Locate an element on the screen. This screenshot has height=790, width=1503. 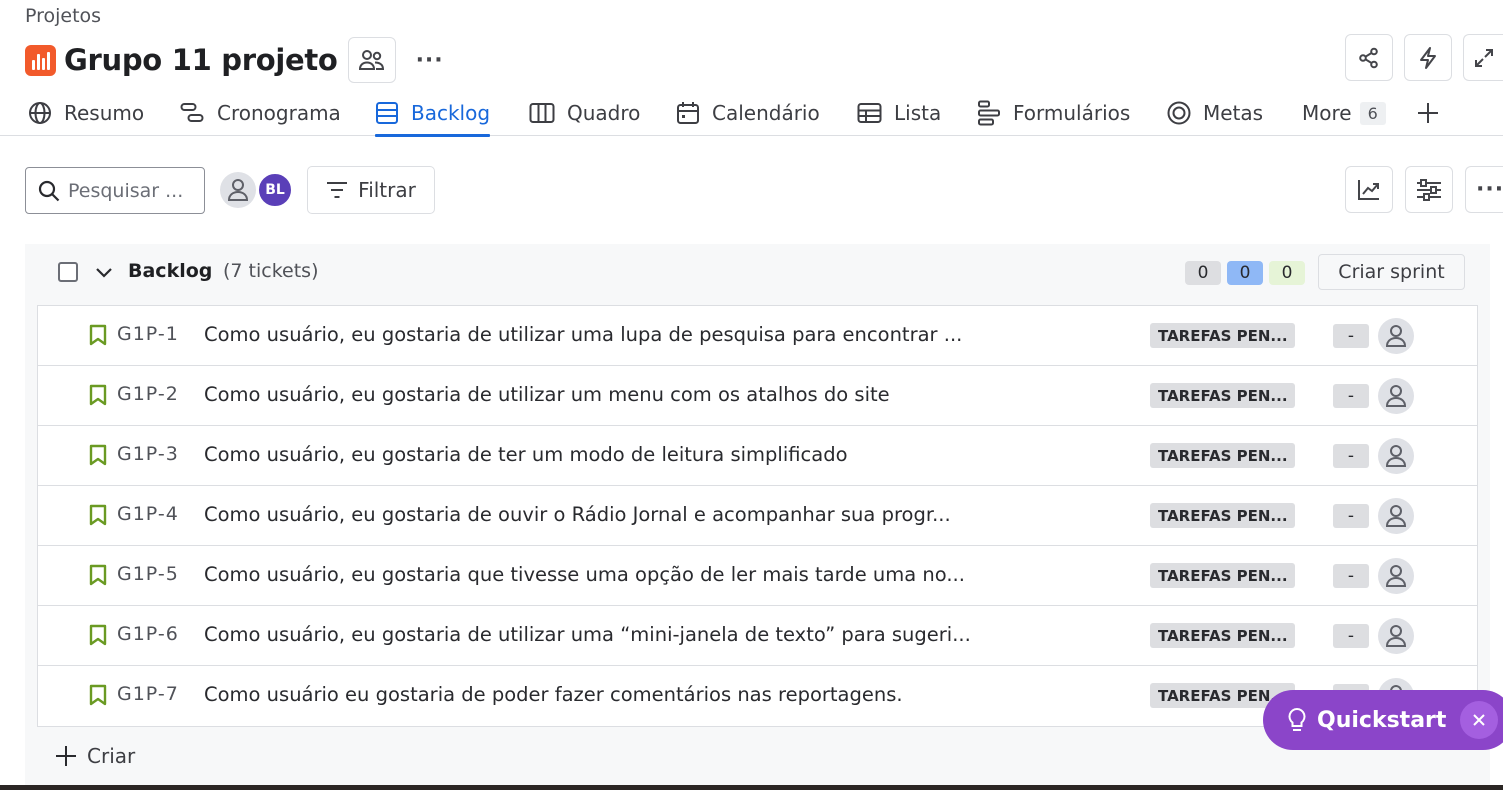
tab-formularios: Formulários is located at coordinates (1053, 113).